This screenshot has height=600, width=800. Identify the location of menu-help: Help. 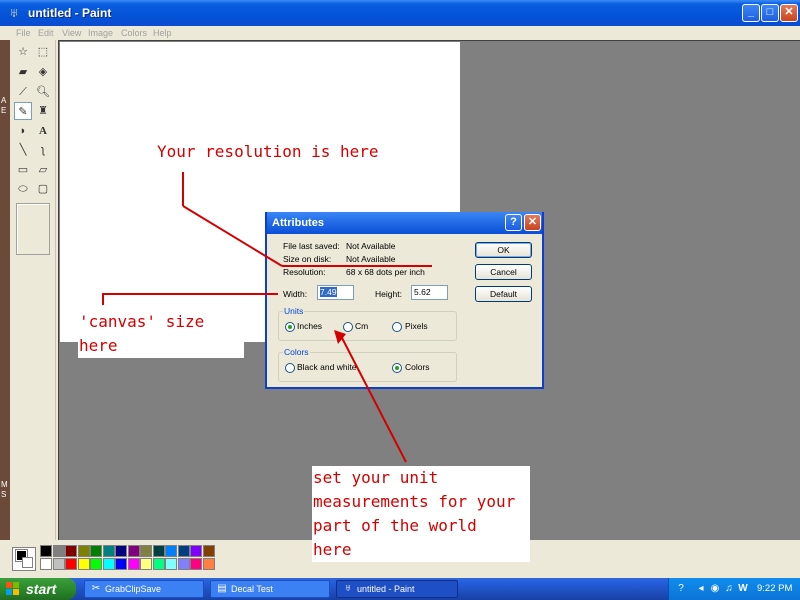
(162, 33).